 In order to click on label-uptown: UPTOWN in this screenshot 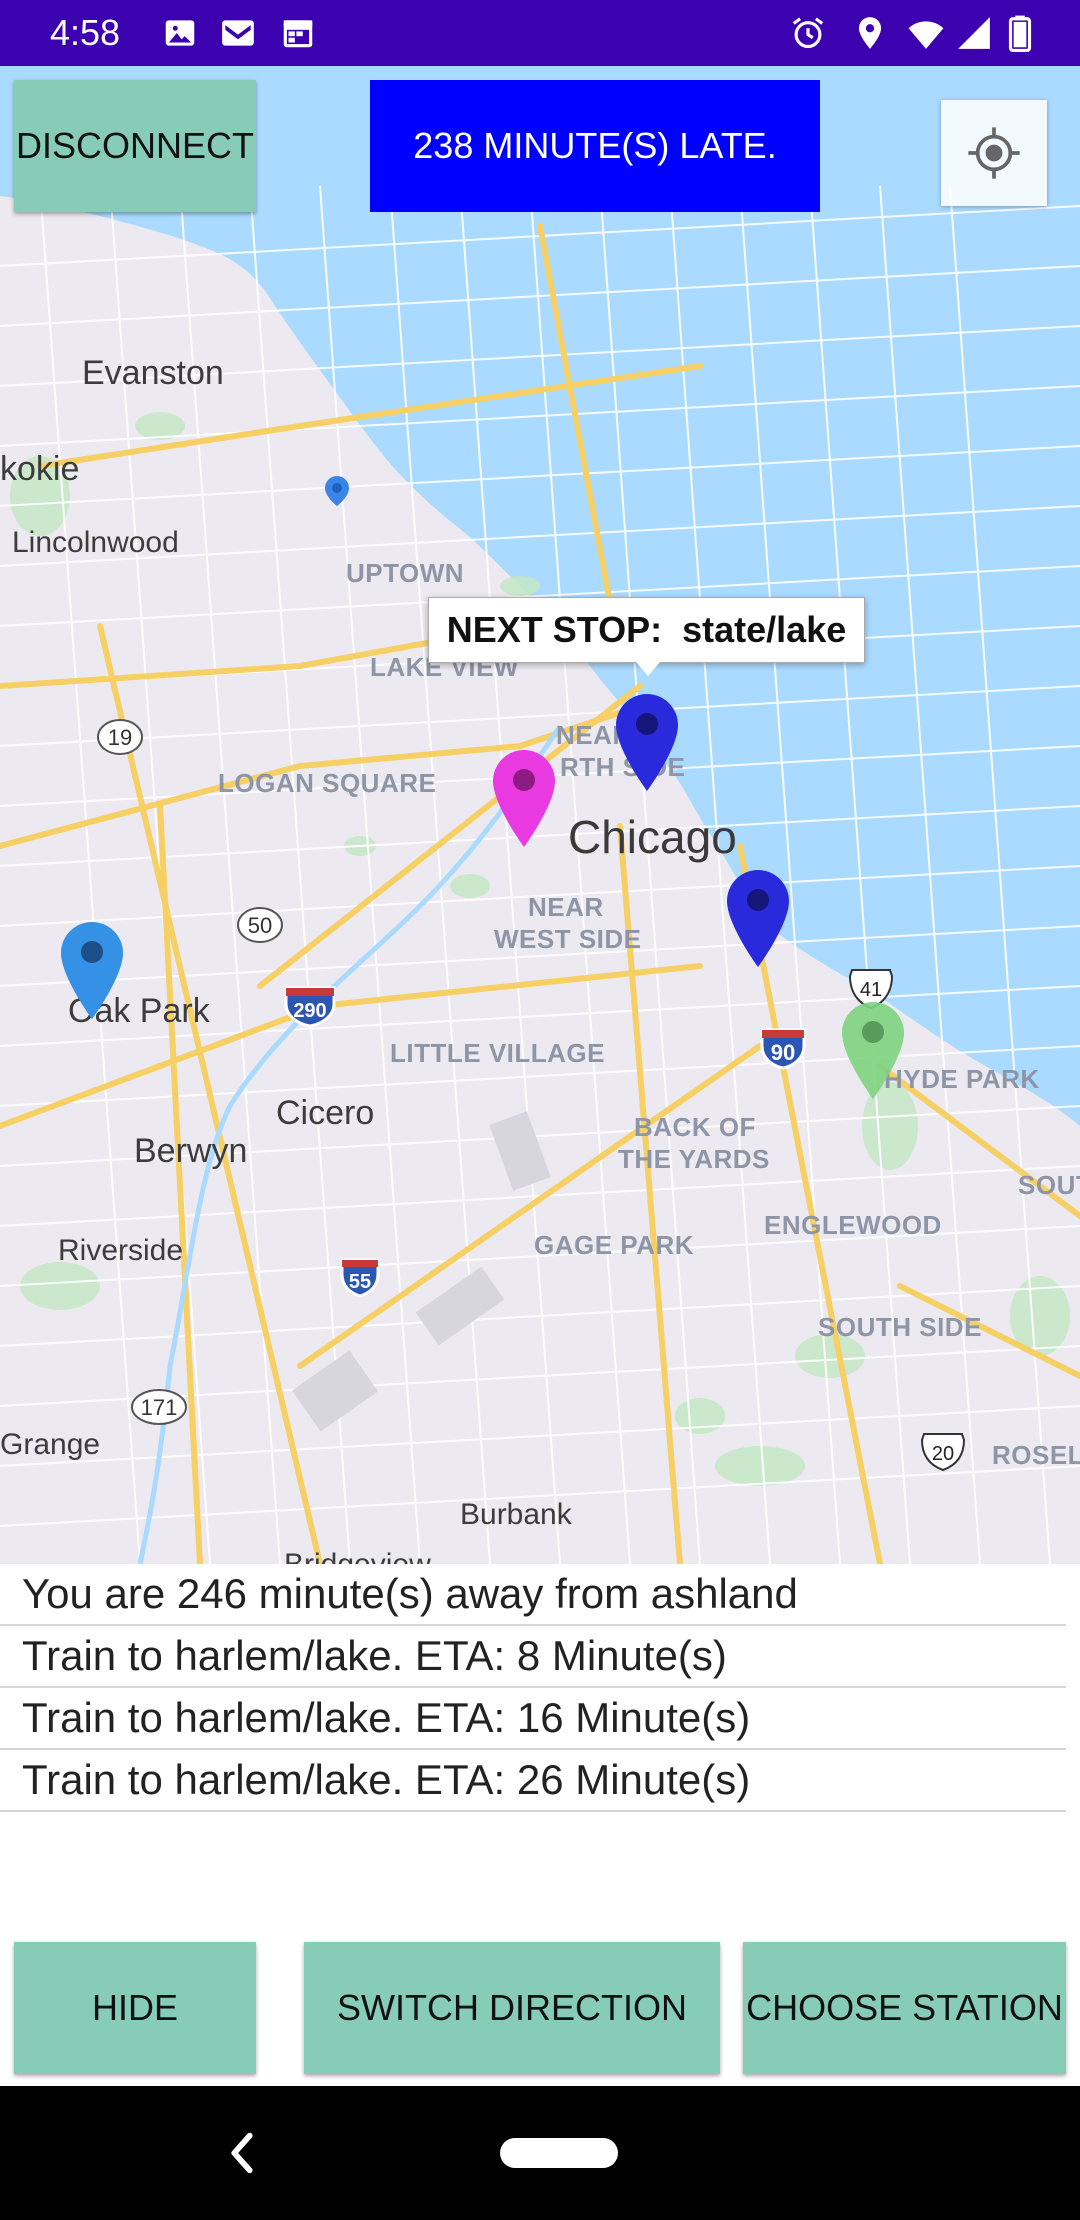, I will do `click(405, 573)`.